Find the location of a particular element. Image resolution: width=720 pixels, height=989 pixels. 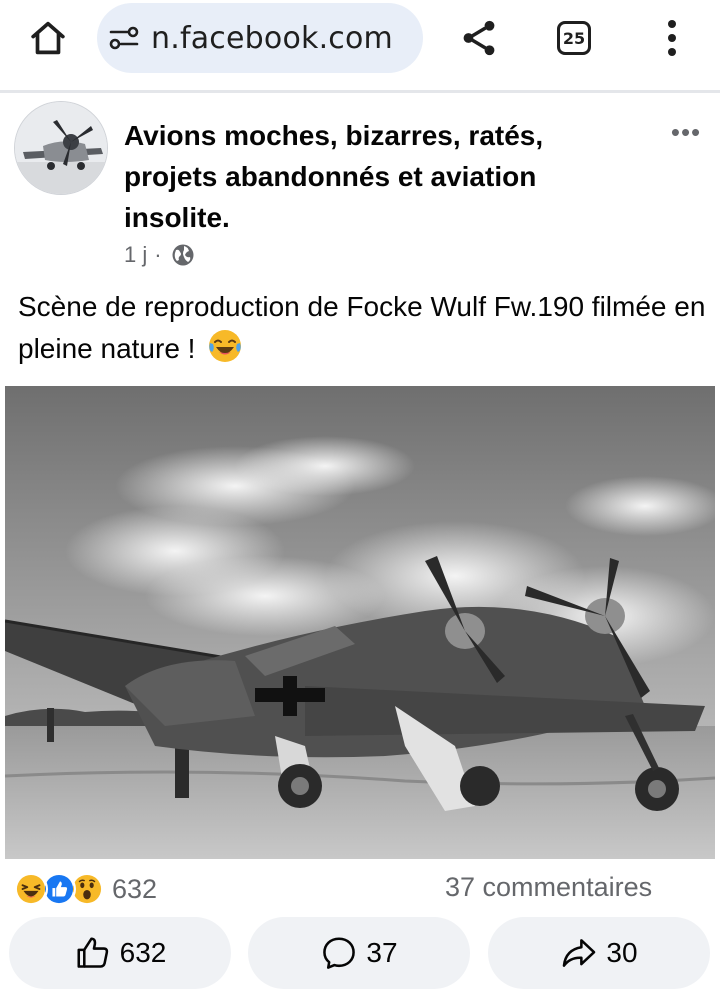

browser-toolbar: n.facebook.com 25 is located at coordinates (360, 39).